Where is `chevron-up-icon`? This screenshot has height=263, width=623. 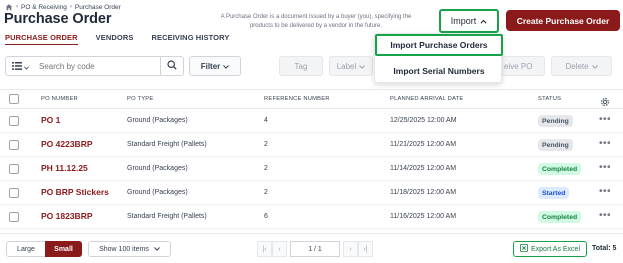 chevron-up-icon is located at coordinates (483, 21).